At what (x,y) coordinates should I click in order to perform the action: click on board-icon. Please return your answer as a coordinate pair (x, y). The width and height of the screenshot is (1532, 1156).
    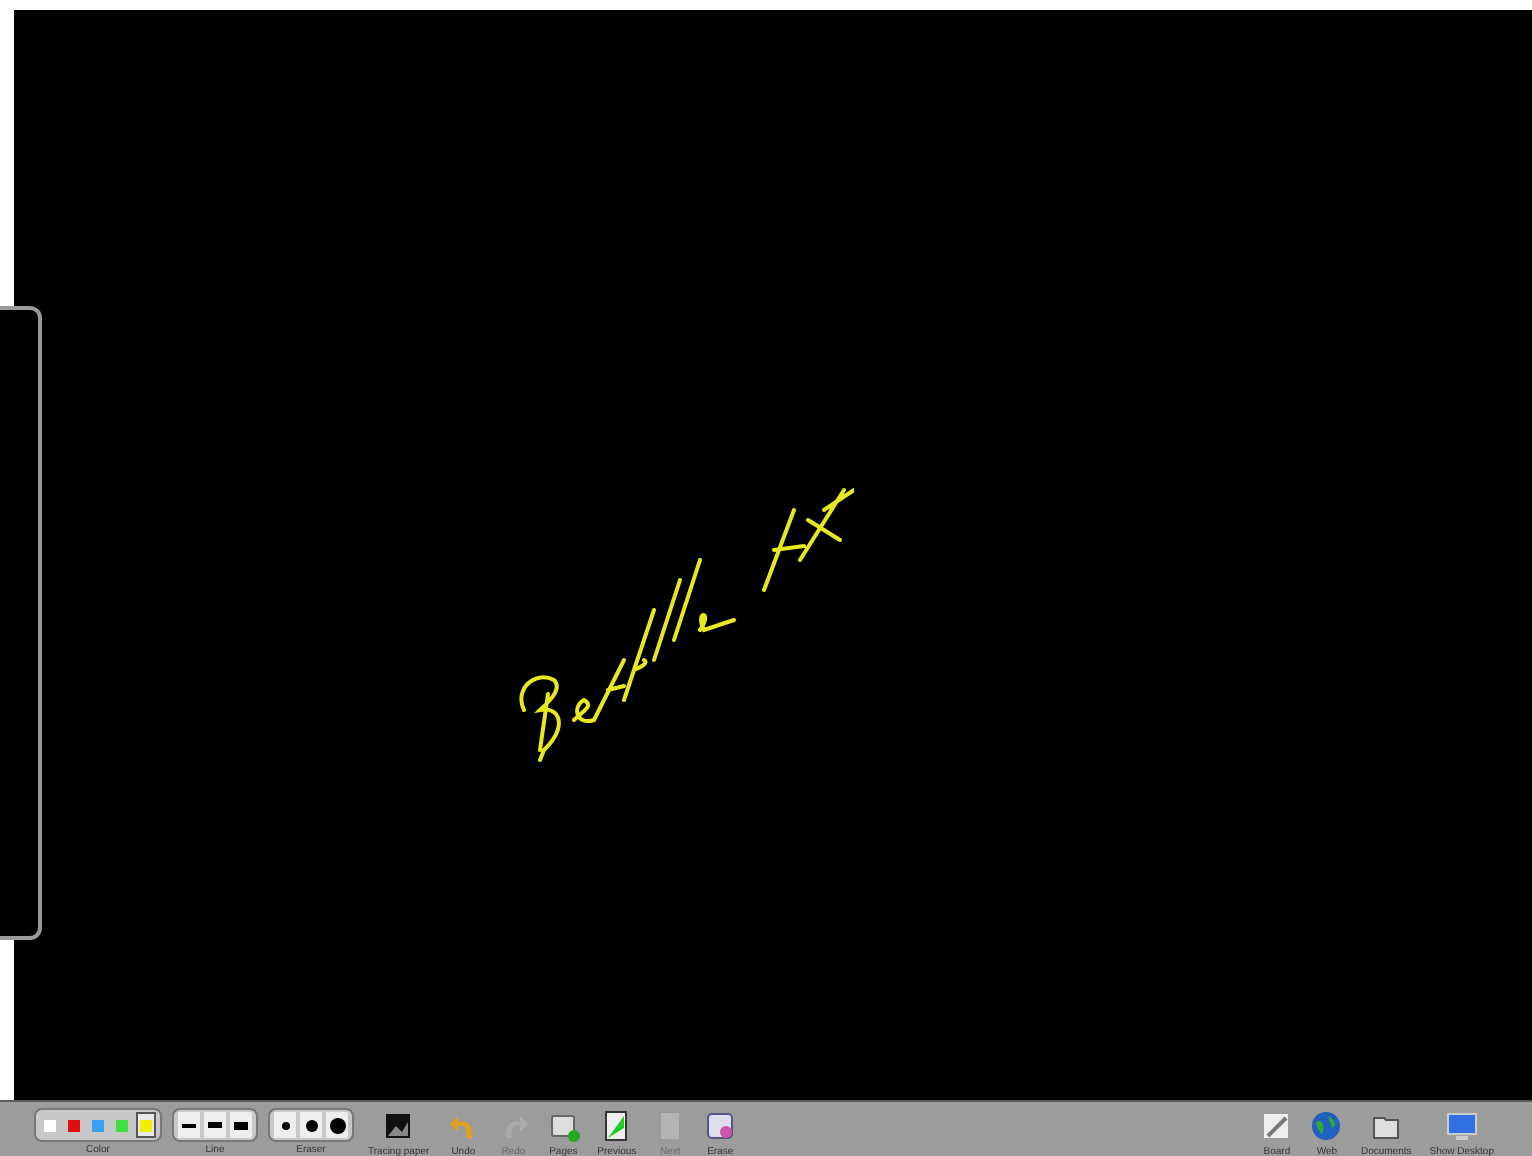
    Looking at the image, I should click on (1276, 1126).